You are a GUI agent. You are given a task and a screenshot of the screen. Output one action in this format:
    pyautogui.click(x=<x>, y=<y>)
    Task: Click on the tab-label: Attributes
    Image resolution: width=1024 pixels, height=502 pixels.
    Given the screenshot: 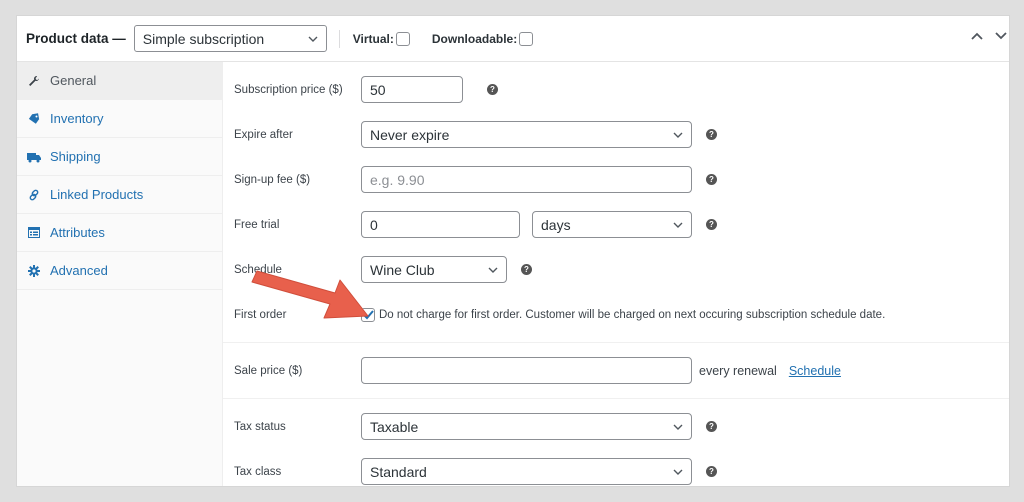 What is the action you would take?
    pyautogui.click(x=77, y=232)
    